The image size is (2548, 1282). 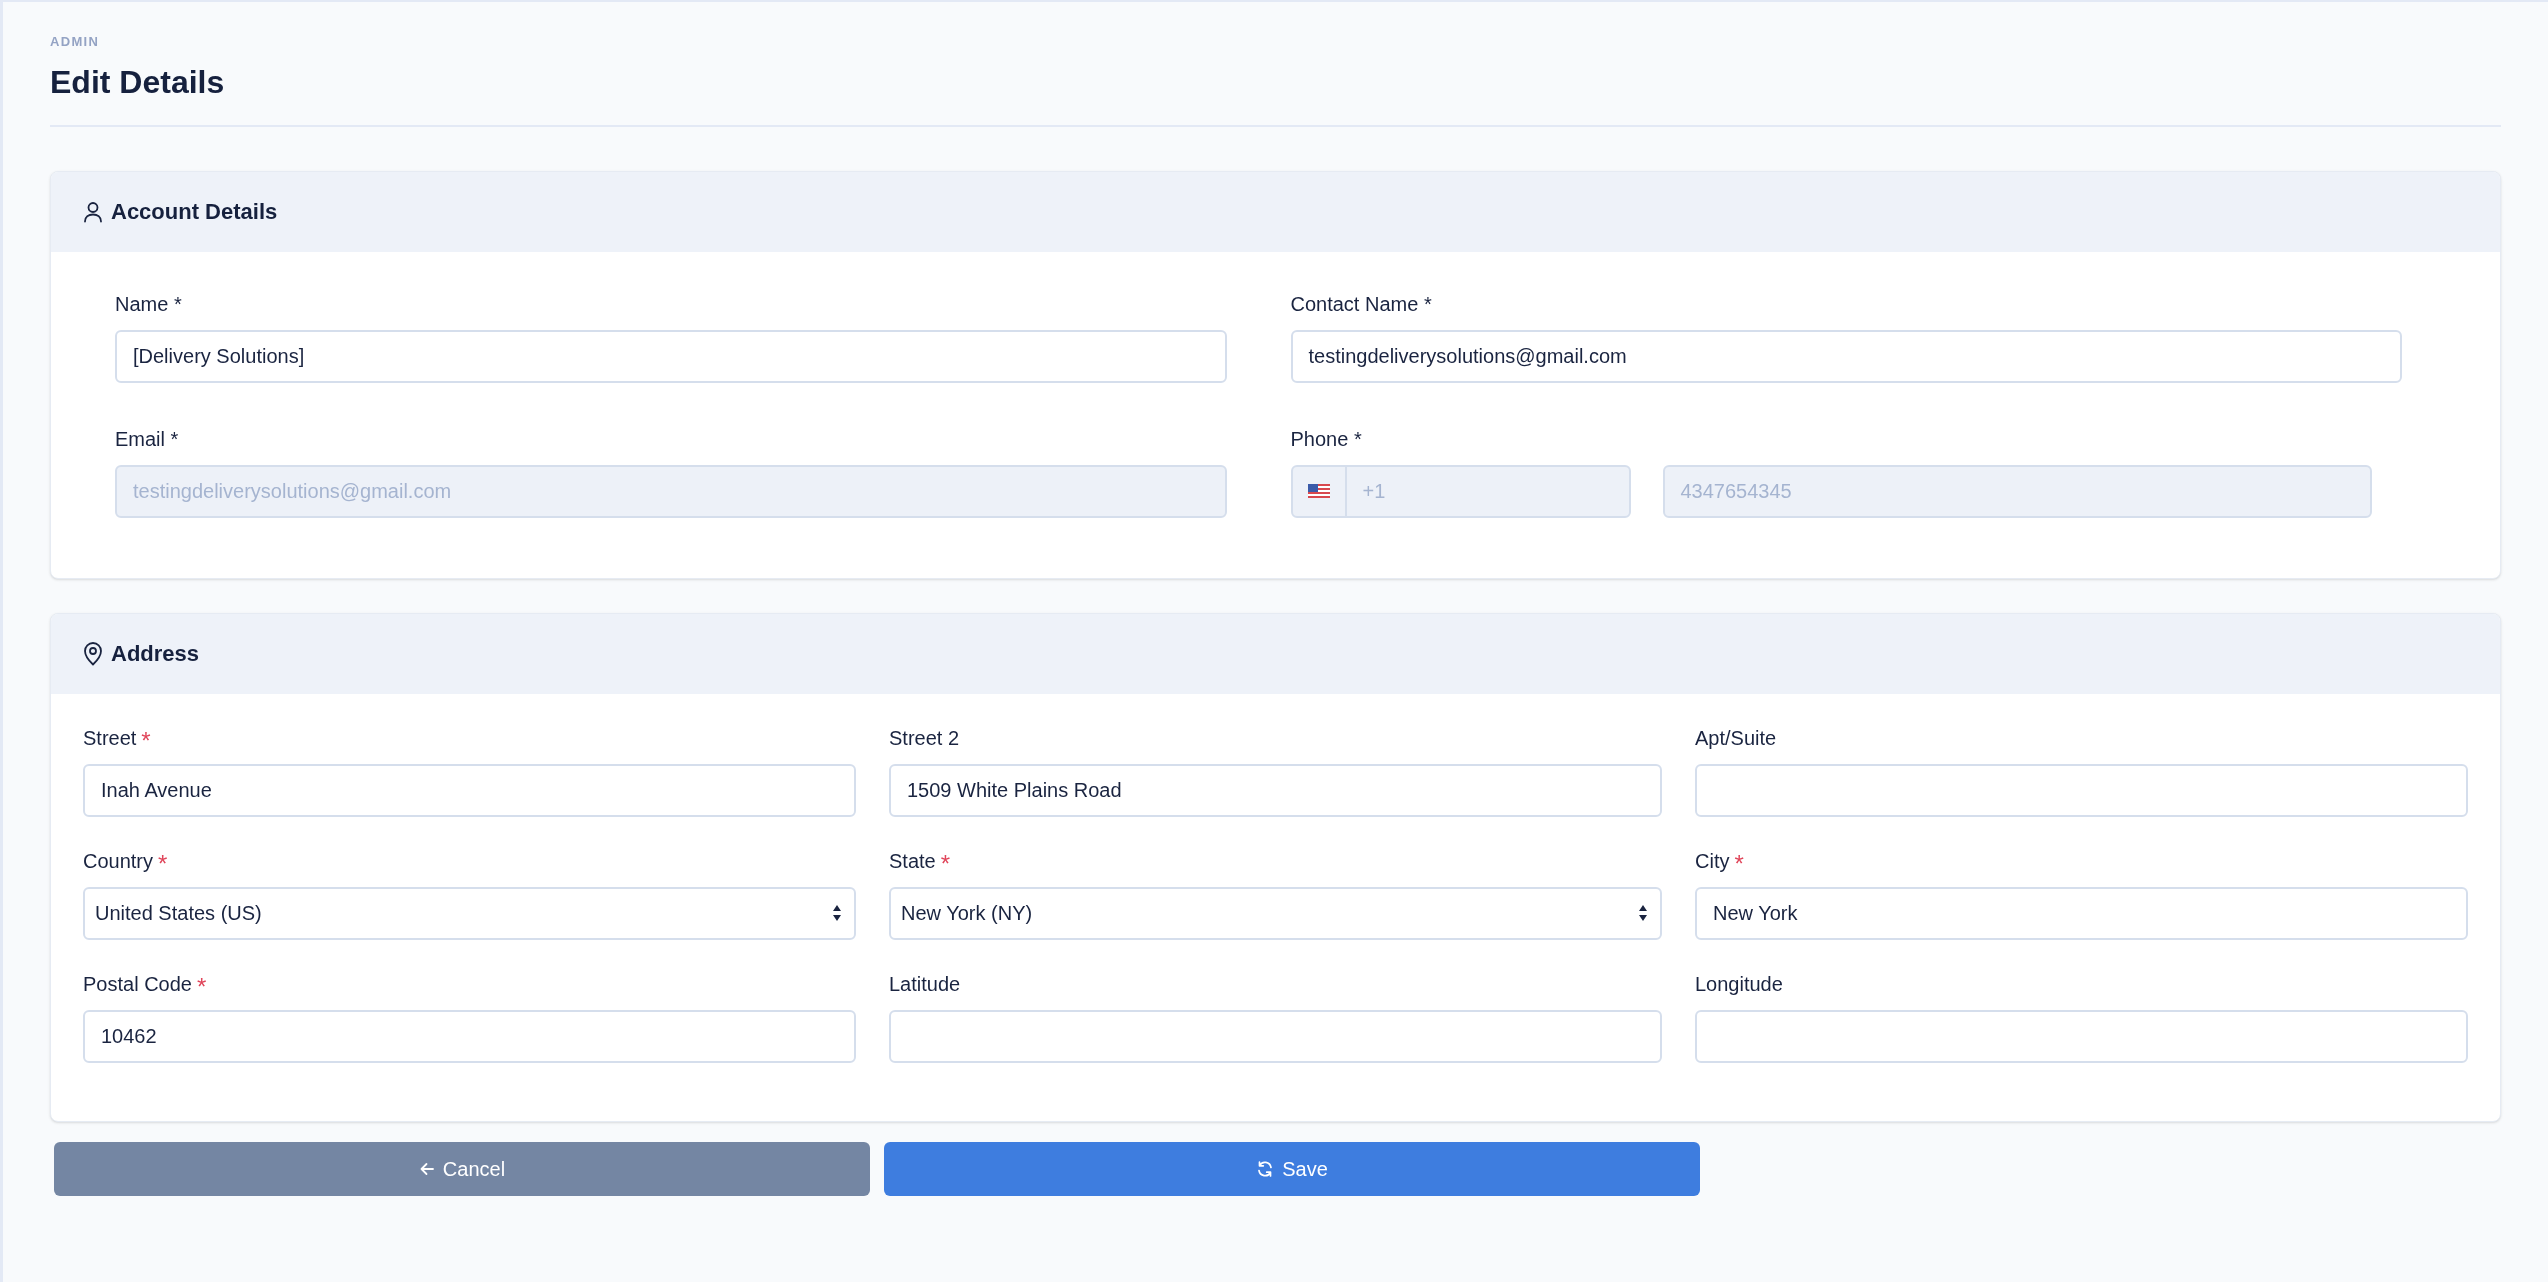 What do you see at coordinates (148, 304) in the screenshot?
I see `field-label: Name *` at bounding box center [148, 304].